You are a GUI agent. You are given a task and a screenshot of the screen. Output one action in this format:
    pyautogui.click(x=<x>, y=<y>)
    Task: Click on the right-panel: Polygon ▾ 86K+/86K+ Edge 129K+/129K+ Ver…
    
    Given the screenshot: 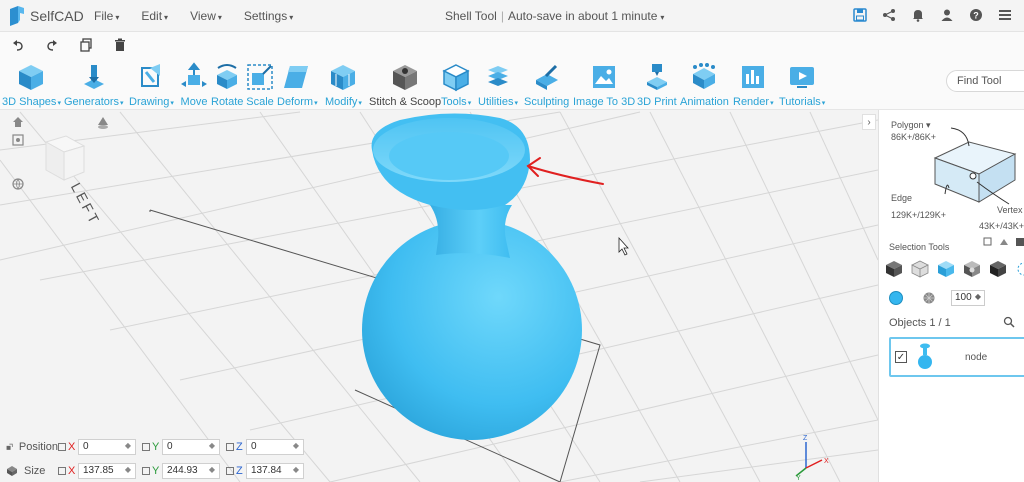 What is the action you would take?
    pyautogui.click(x=951, y=296)
    